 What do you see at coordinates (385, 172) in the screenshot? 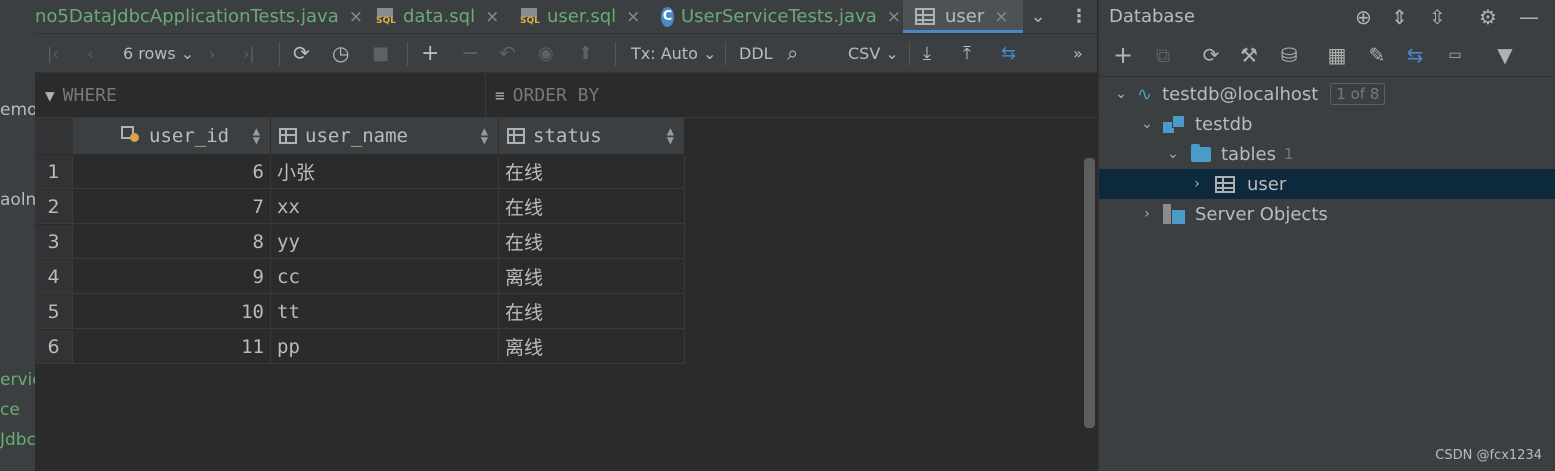
I see `cell-user-name: 小张` at bounding box center [385, 172].